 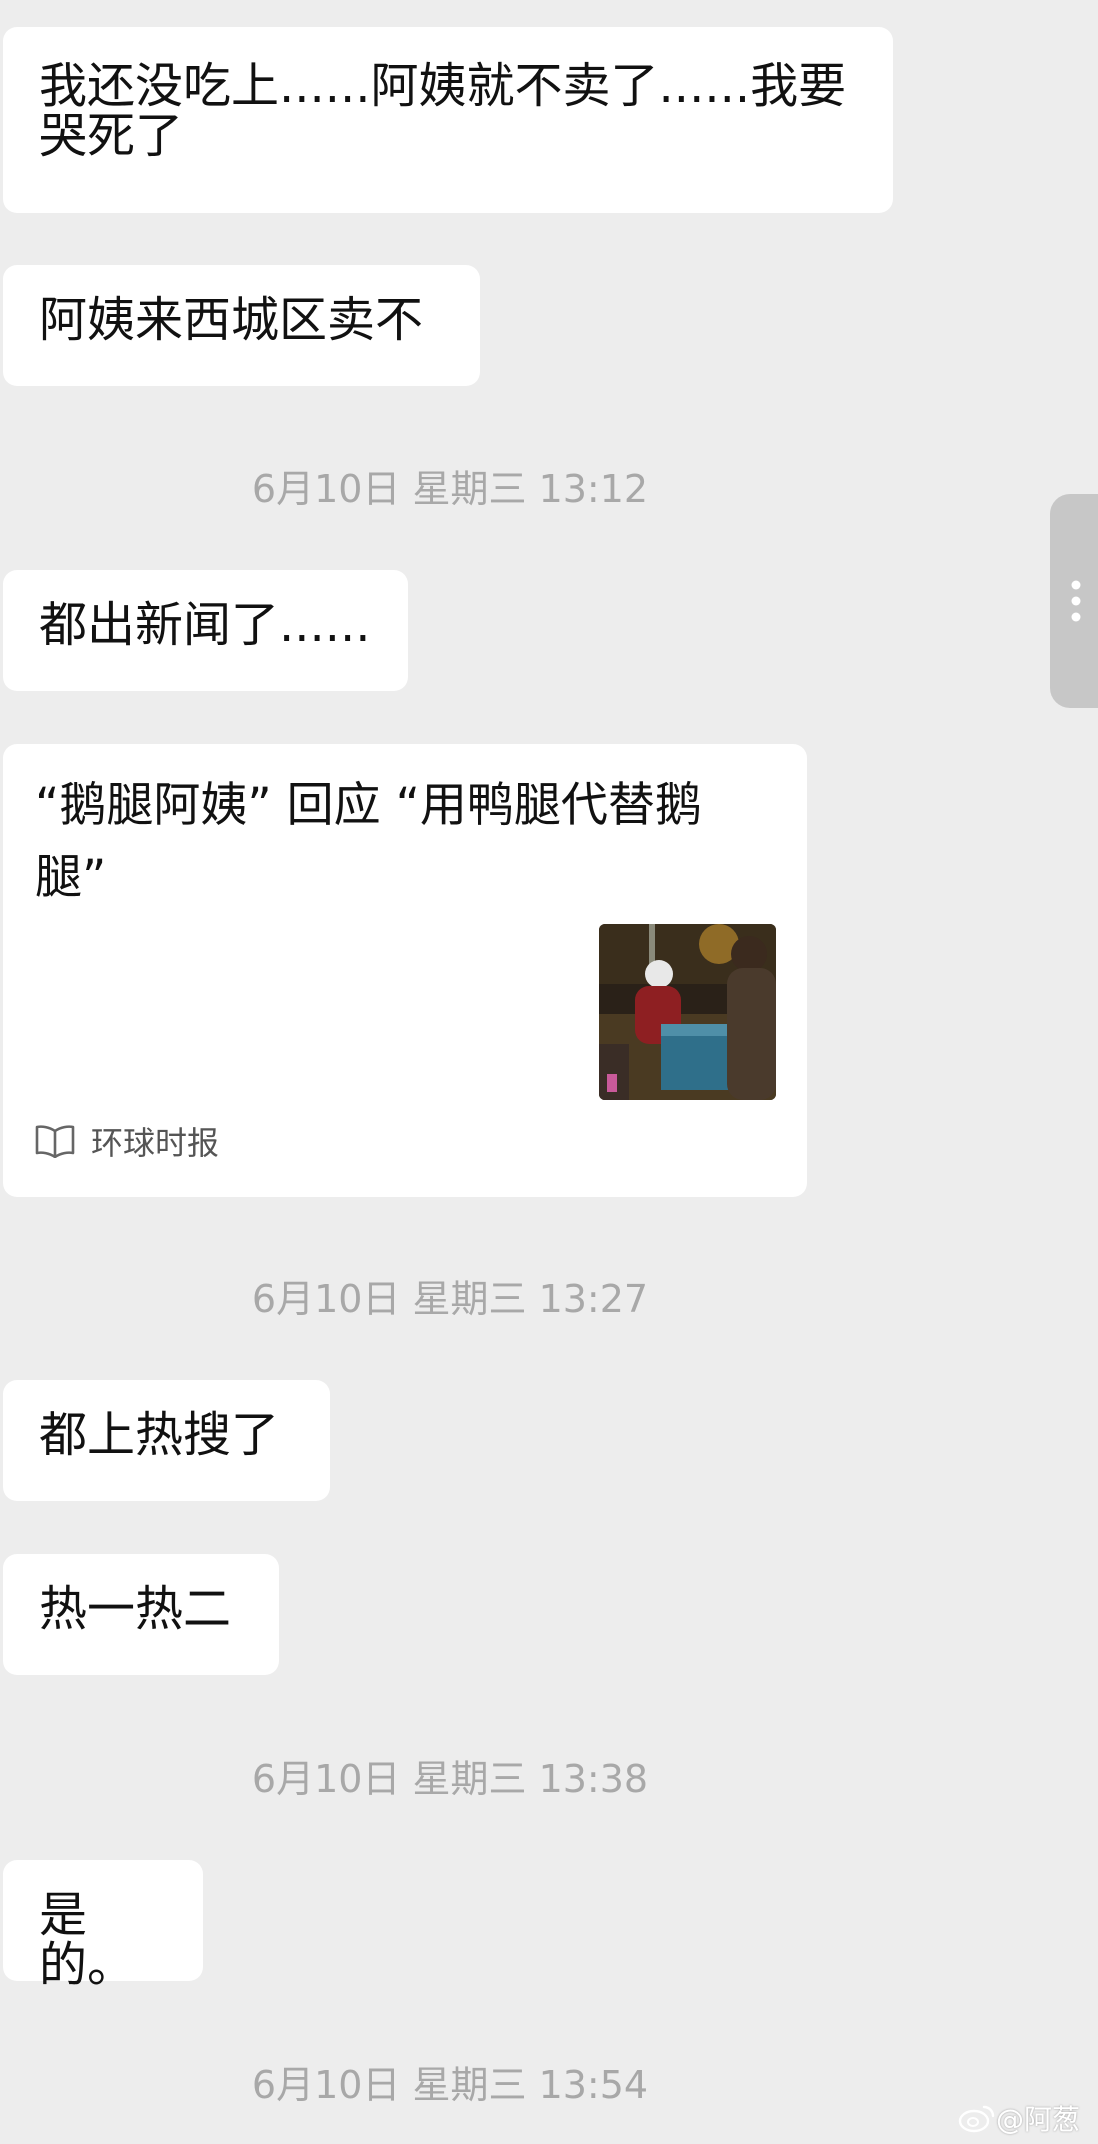 I want to click on timestamp: 6月10日 星期三 13:27, so click(x=450, y=1299).